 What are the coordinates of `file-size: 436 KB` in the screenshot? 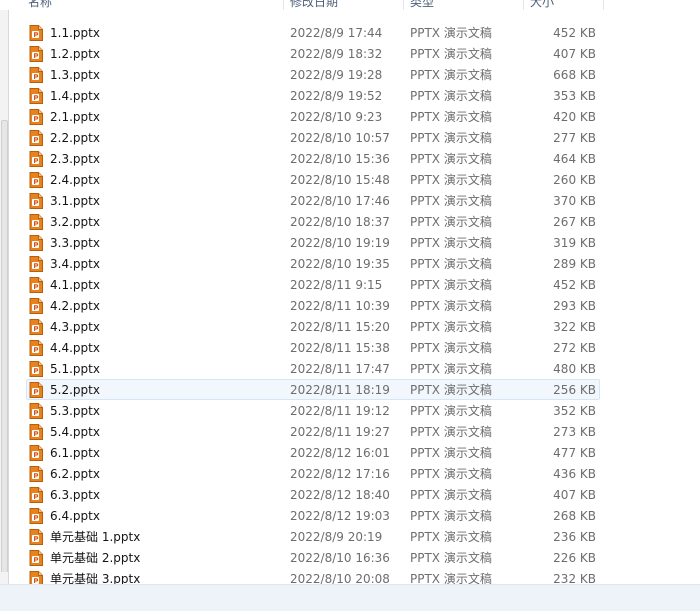 It's located at (574, 474).